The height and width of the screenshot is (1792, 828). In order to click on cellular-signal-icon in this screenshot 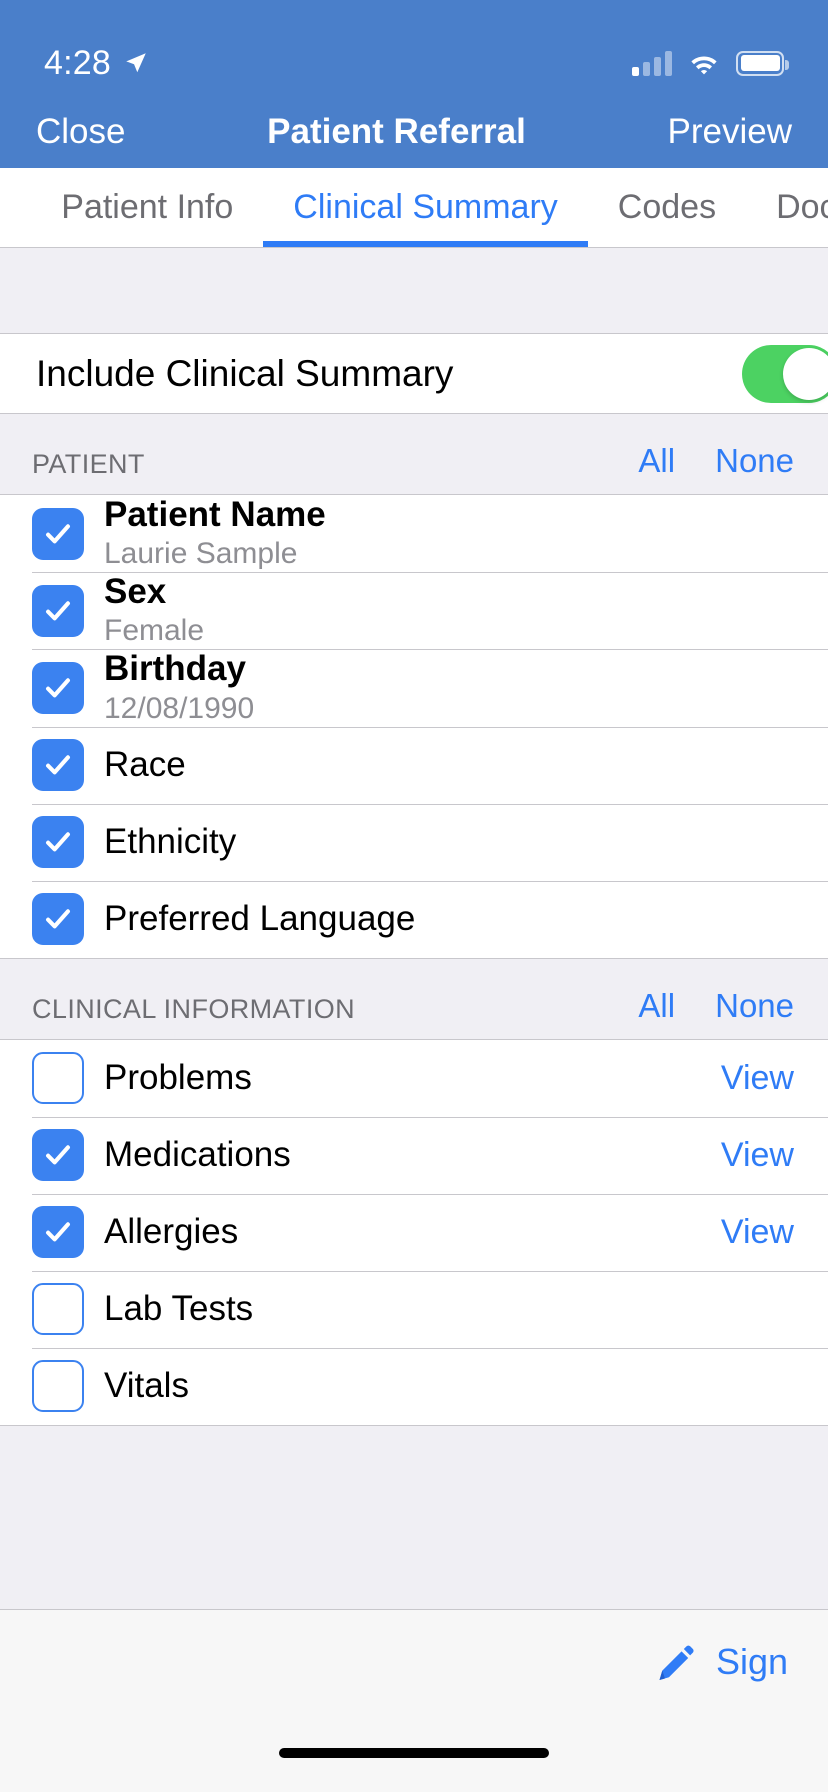, I will do `click(652, 63)`.